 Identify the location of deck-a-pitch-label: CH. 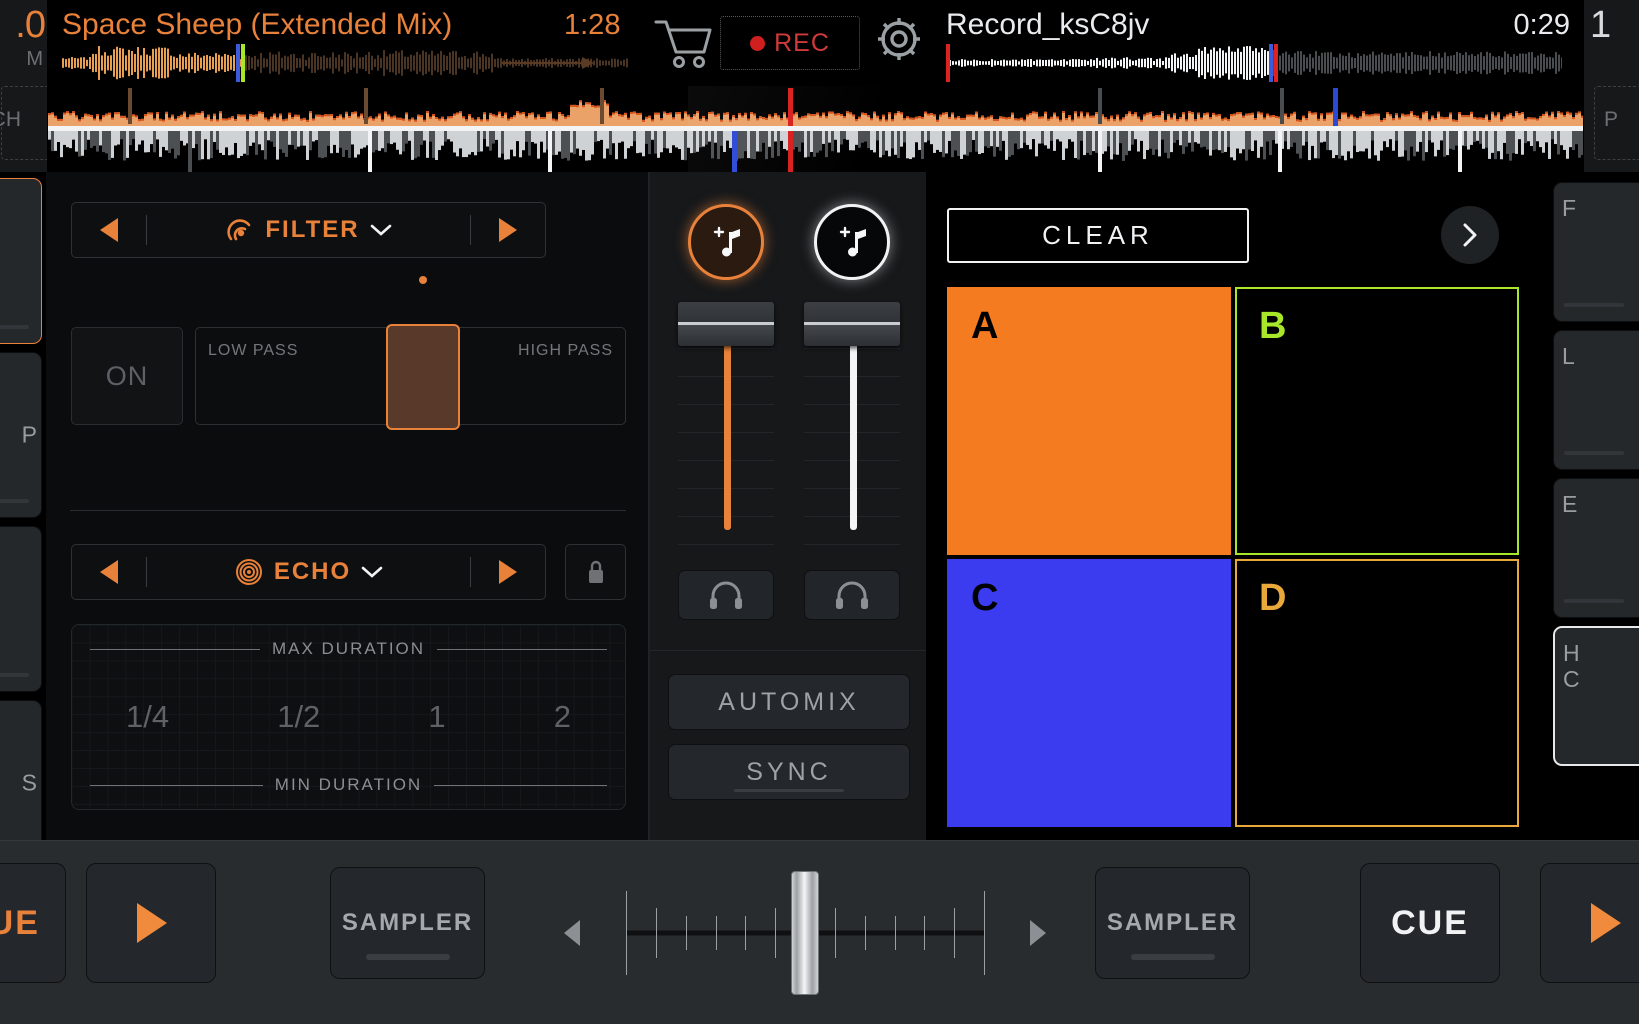
(10, 119).